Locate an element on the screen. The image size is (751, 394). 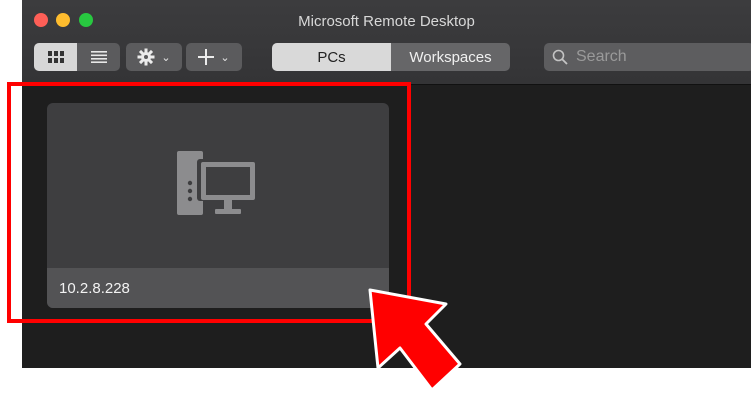
gear-icon is located at coordinates (146, 57).